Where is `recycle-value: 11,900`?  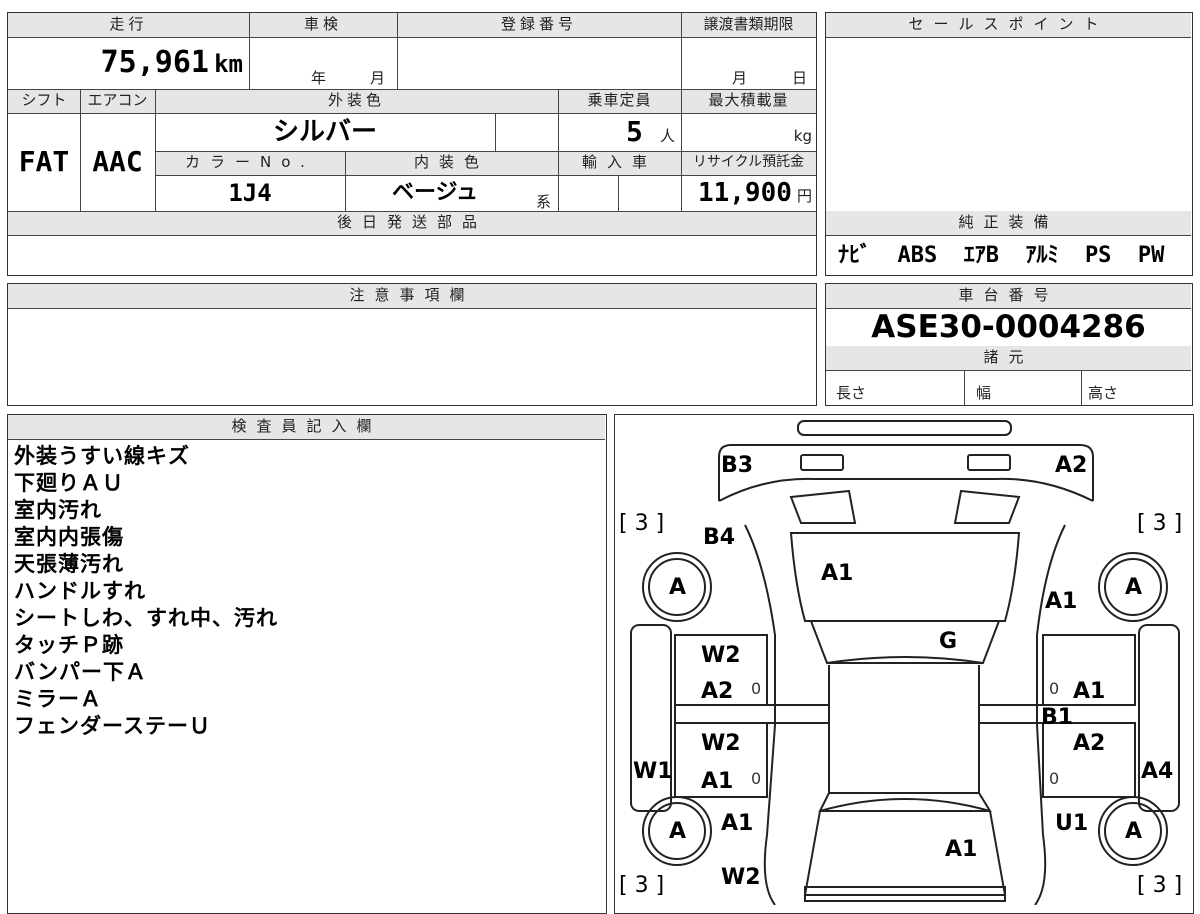
recycle-value: 11,900 is located at coordinates (744, 193).